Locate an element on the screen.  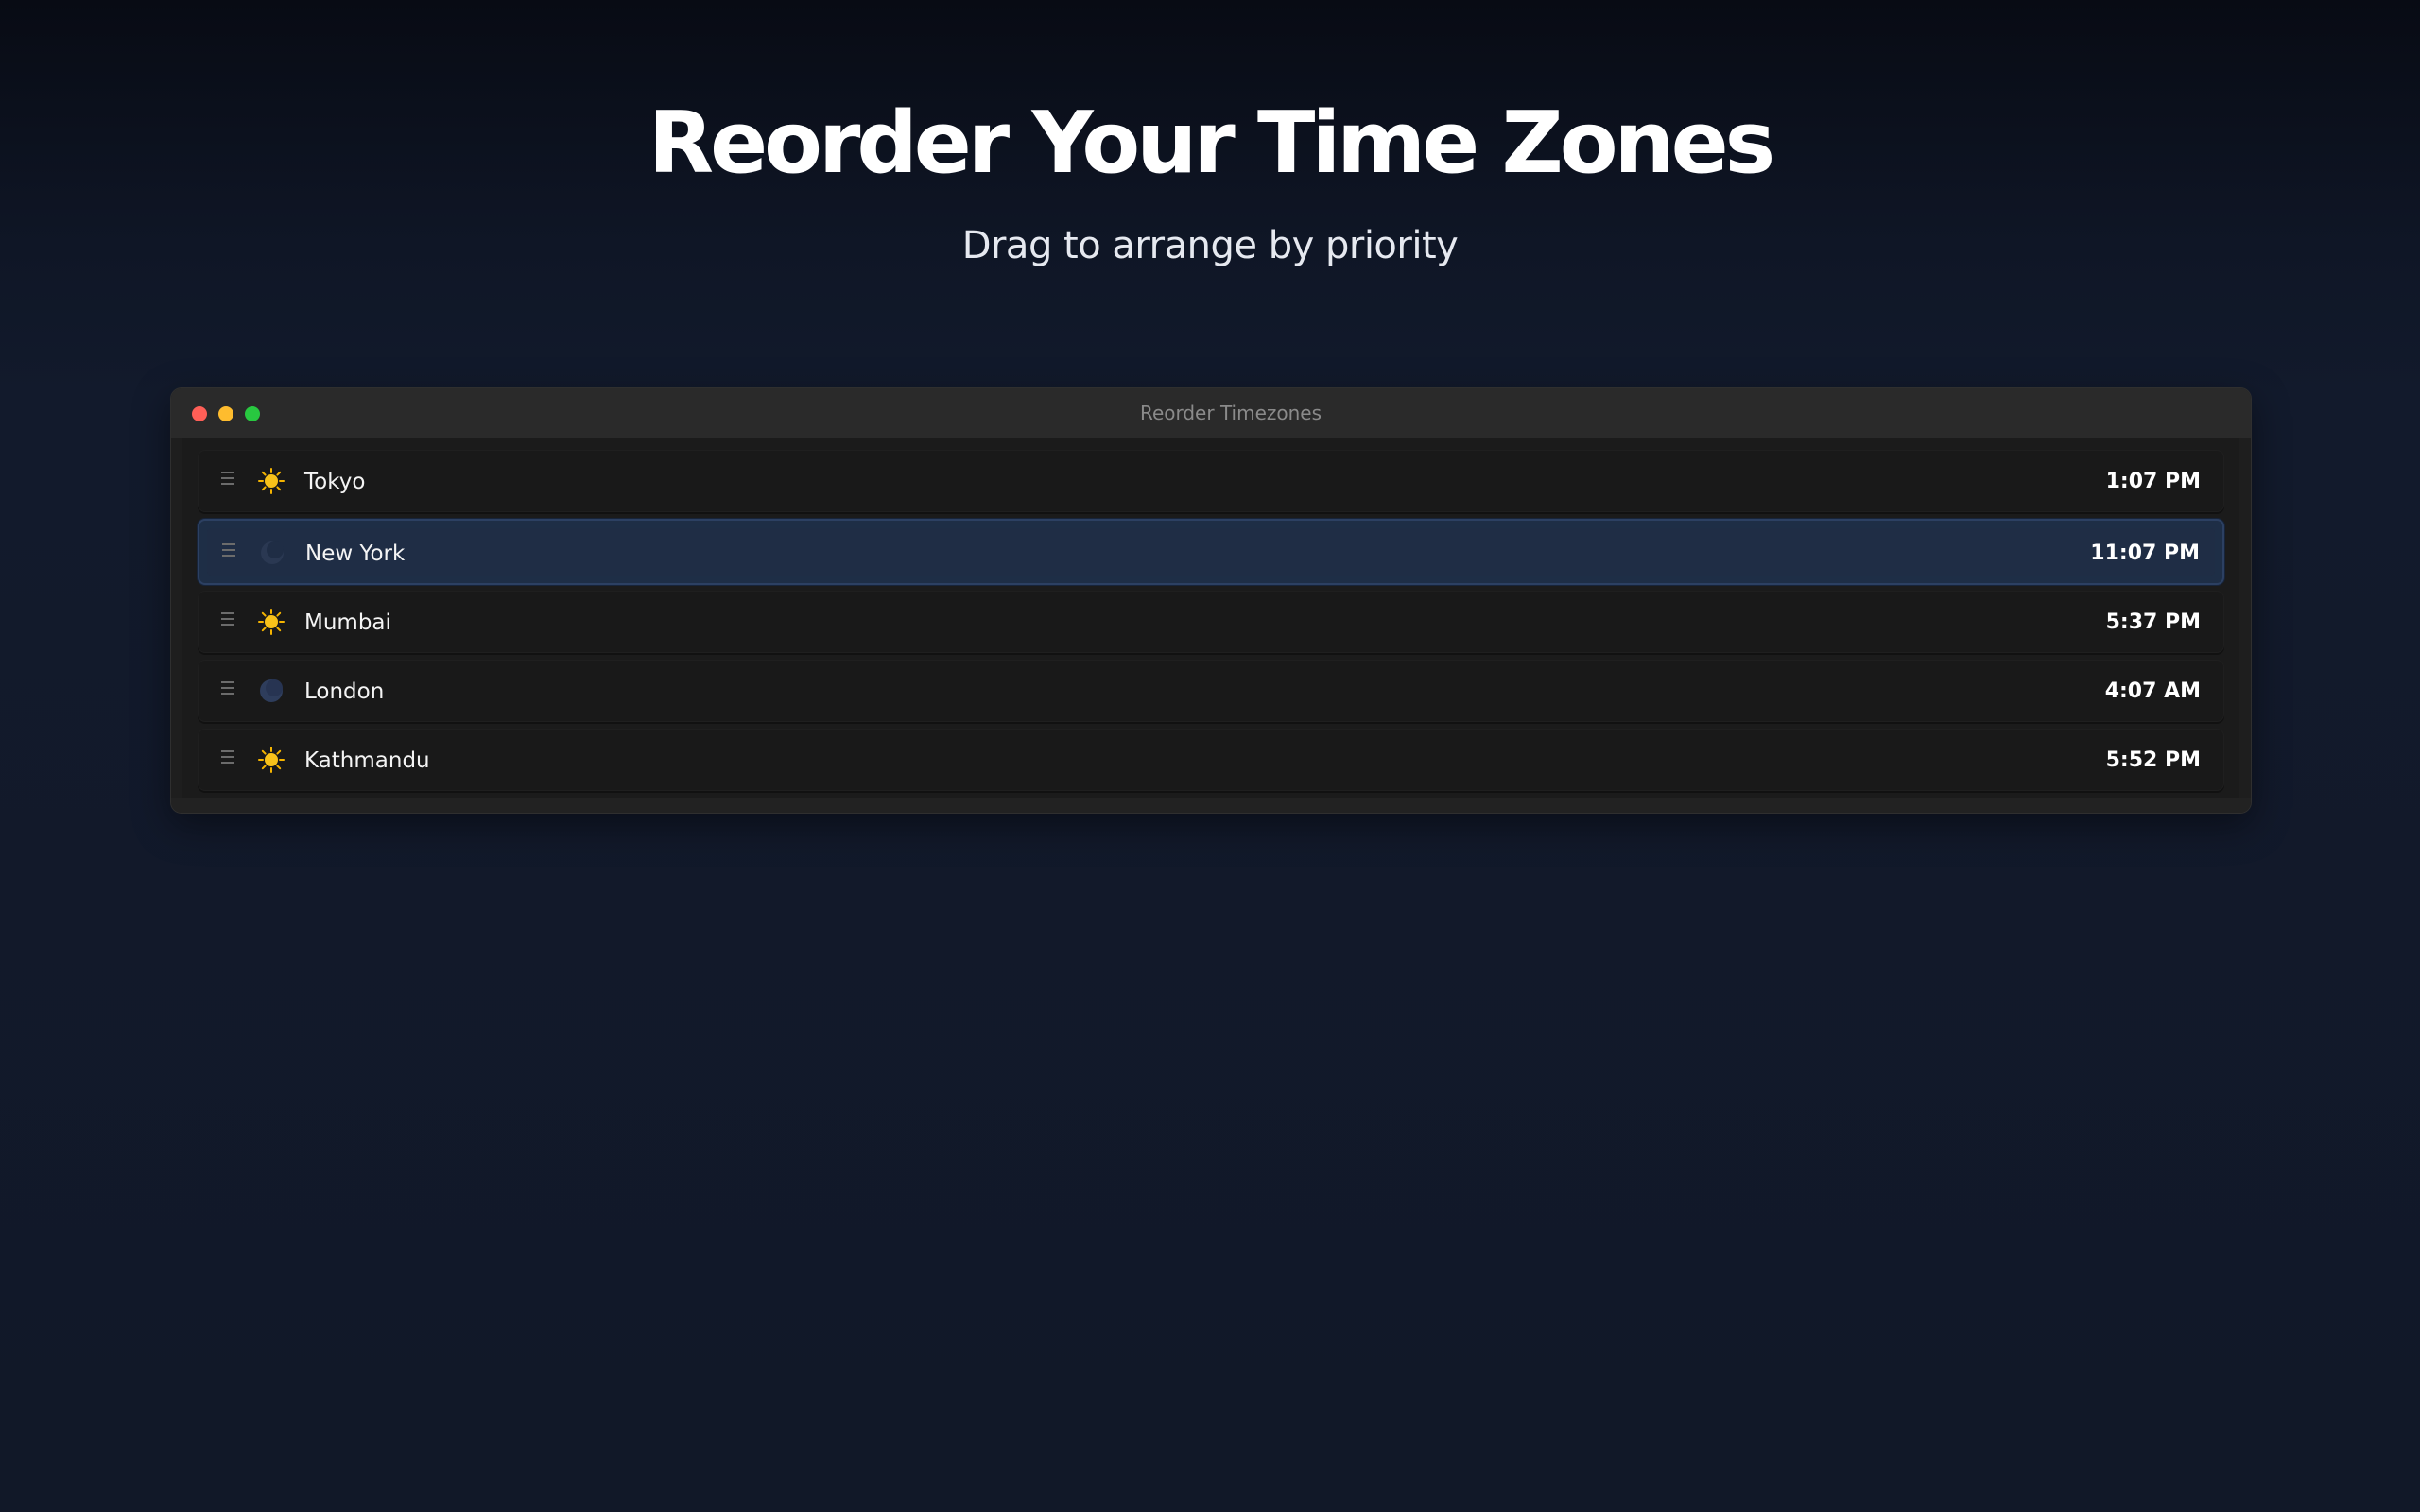
window-bottom-edge is located at coordinates (1211, 805).